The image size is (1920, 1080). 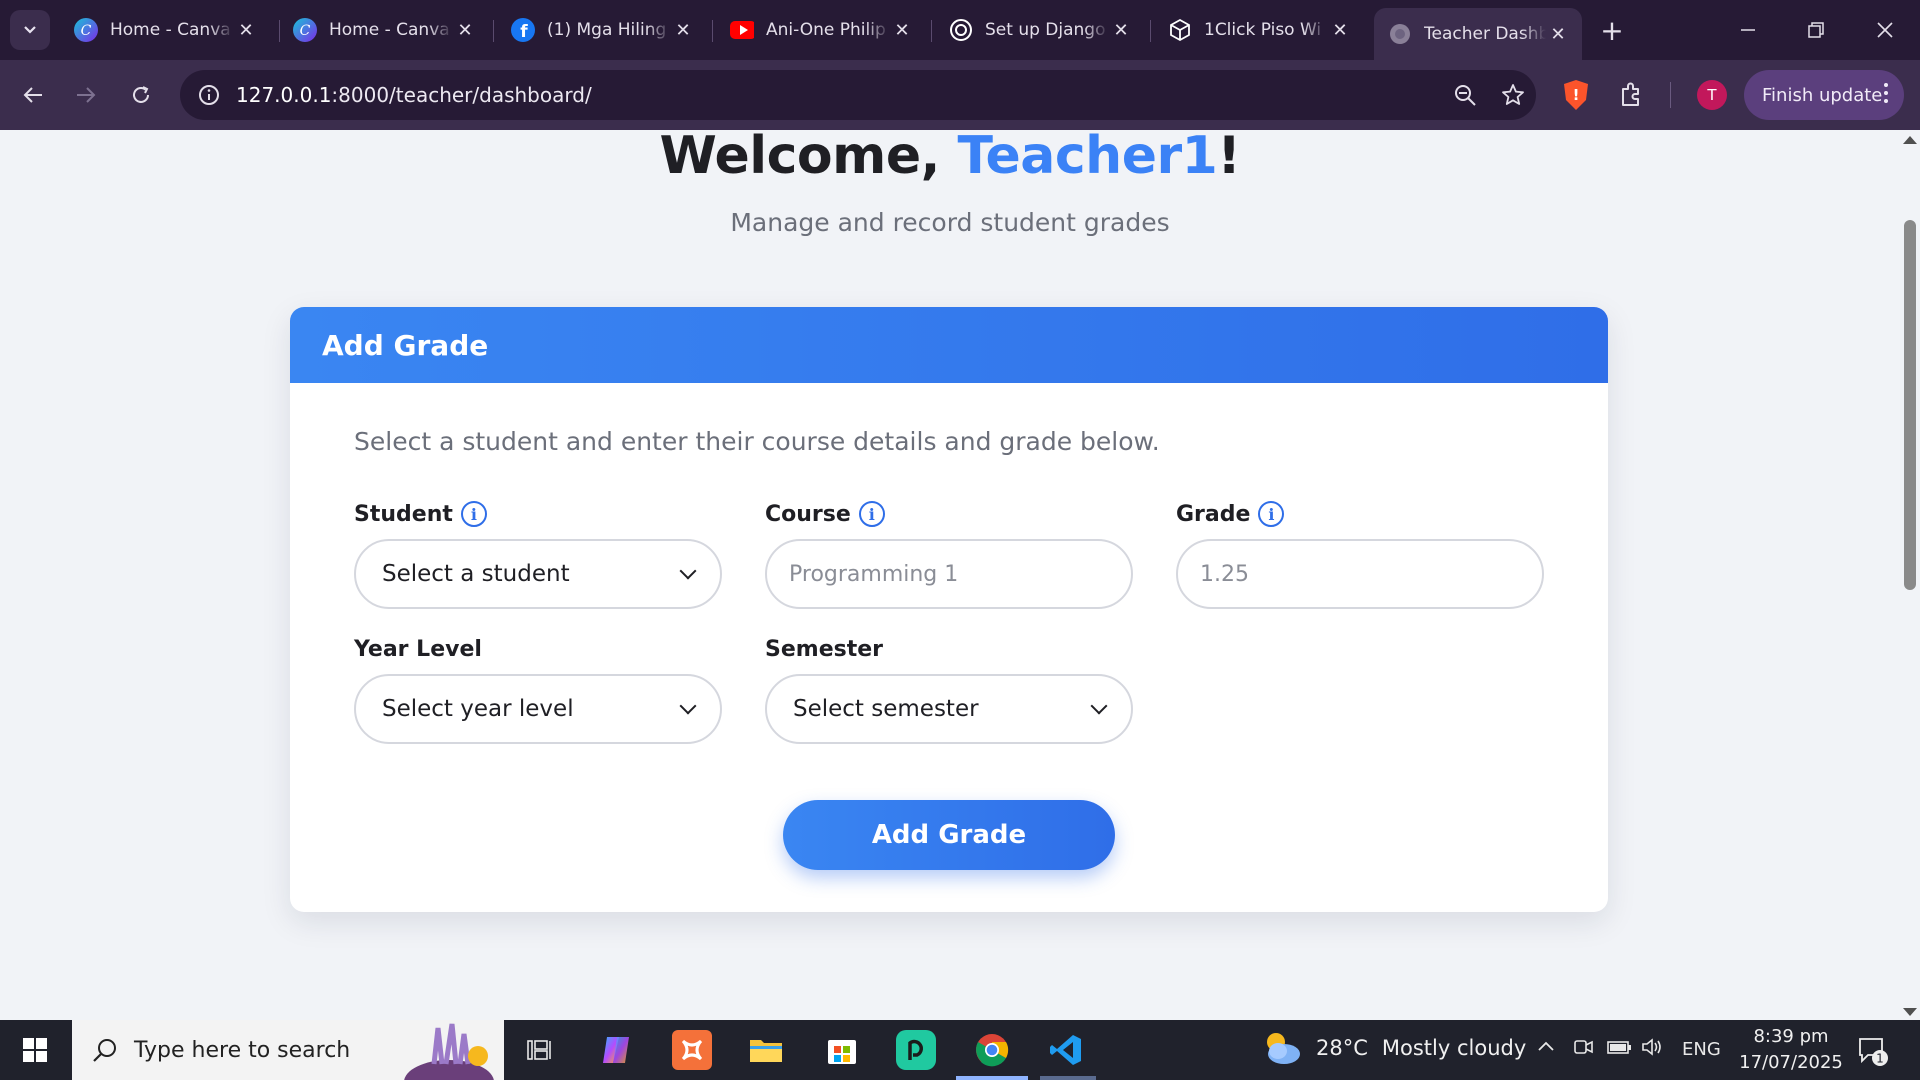 I want to click on site-info-icon, so click(x=209, y=95).